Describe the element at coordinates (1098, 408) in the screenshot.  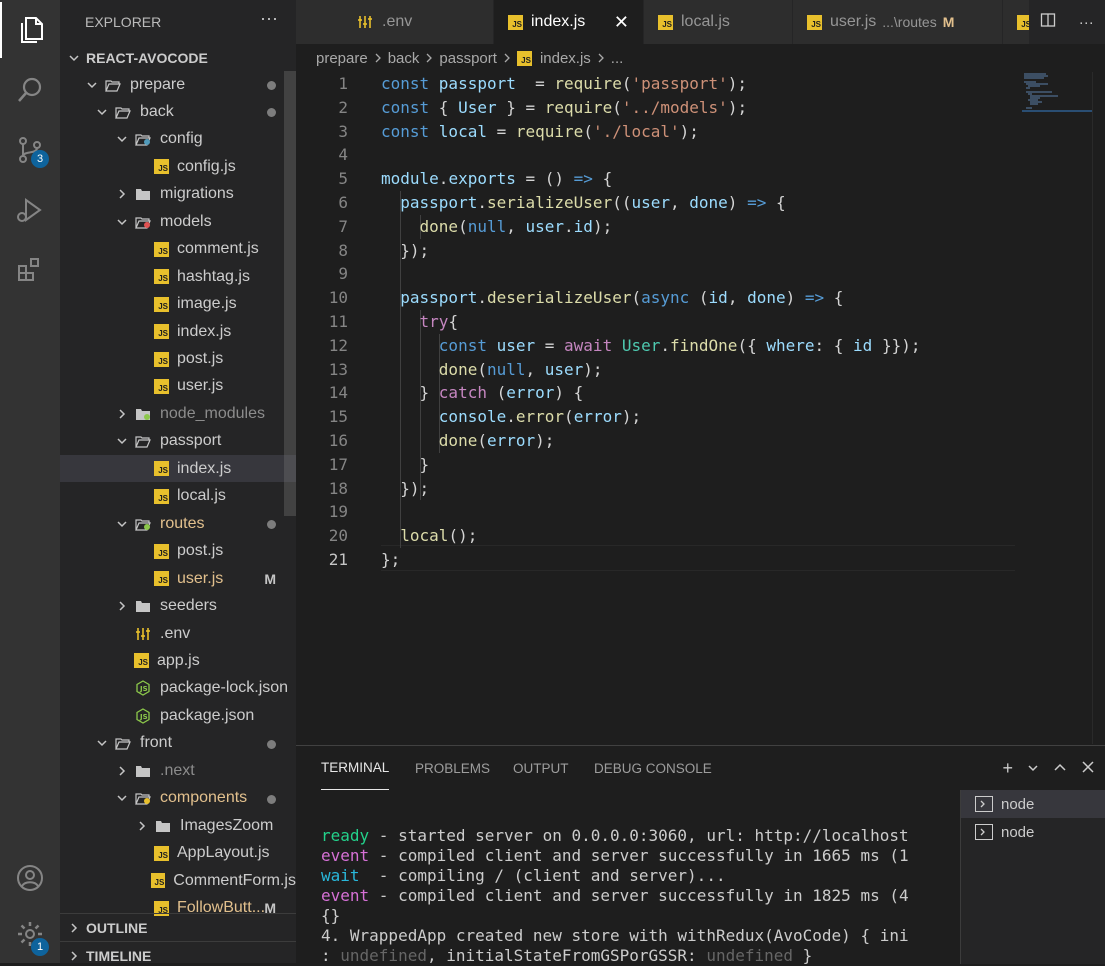
I see `editor-scrollbar` at that location.